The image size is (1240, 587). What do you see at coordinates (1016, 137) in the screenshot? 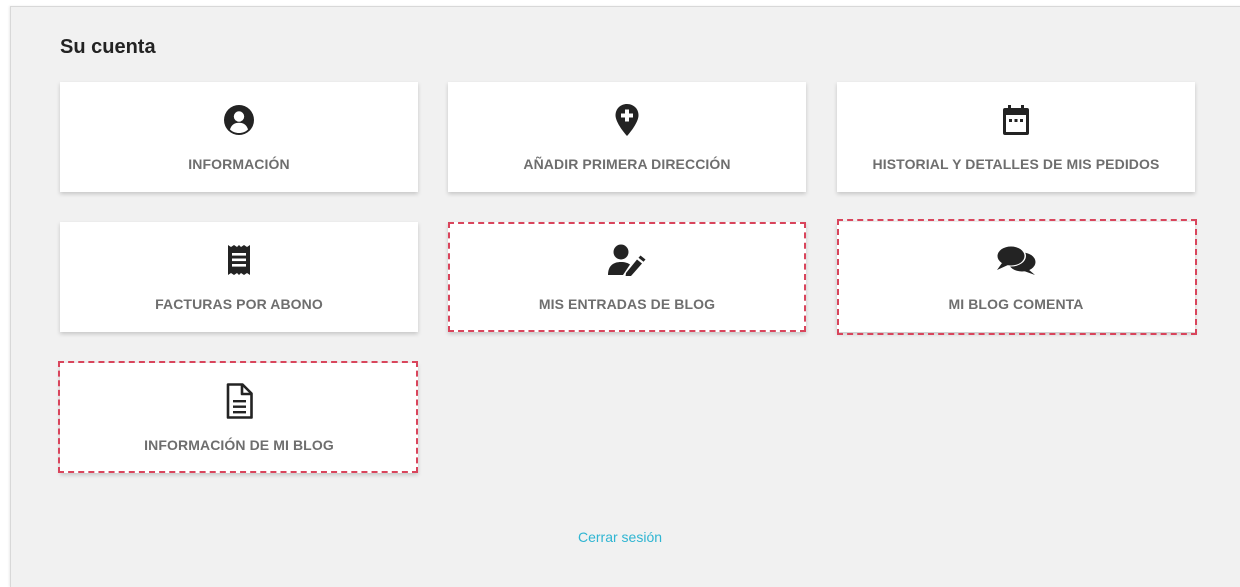
I see `order-history-card: HISTORIAL Y DETALLES DE MIS PEDIDOS` at bounding box center [1016, 137].